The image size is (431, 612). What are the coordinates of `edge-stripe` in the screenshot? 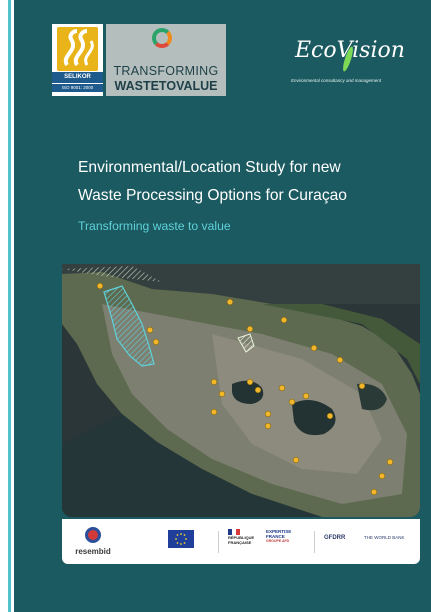 It's located at (9, 306).